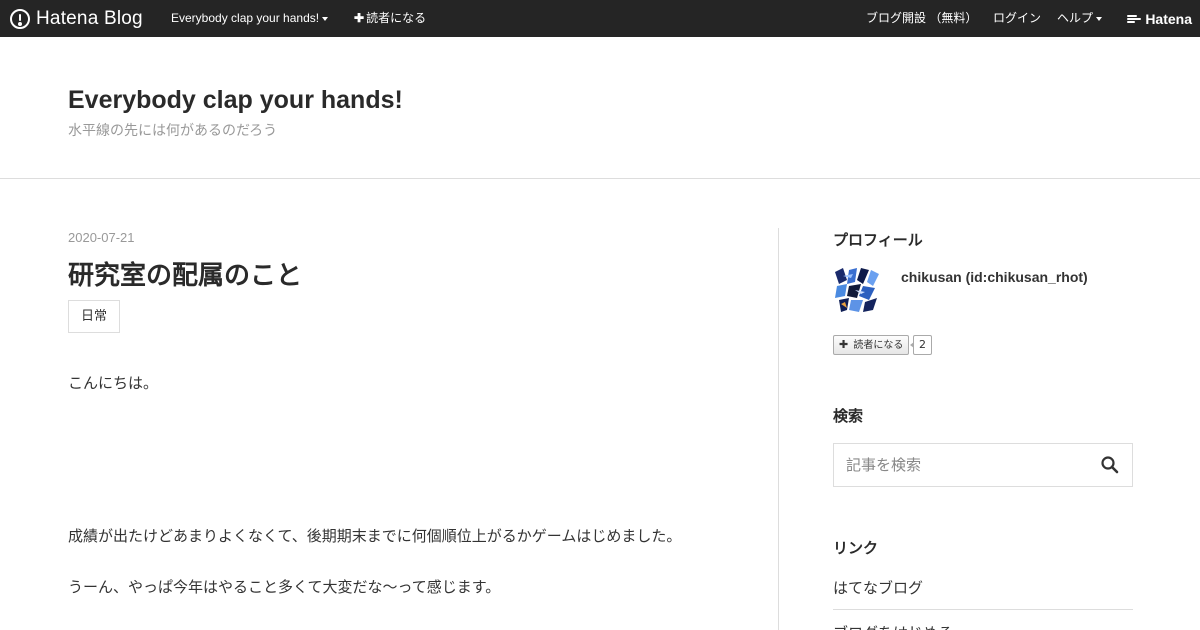 The width and height of the screenshot is (1200, 630). I want to click on blog-title: Everybody clap your hands!, so click(235, 100).